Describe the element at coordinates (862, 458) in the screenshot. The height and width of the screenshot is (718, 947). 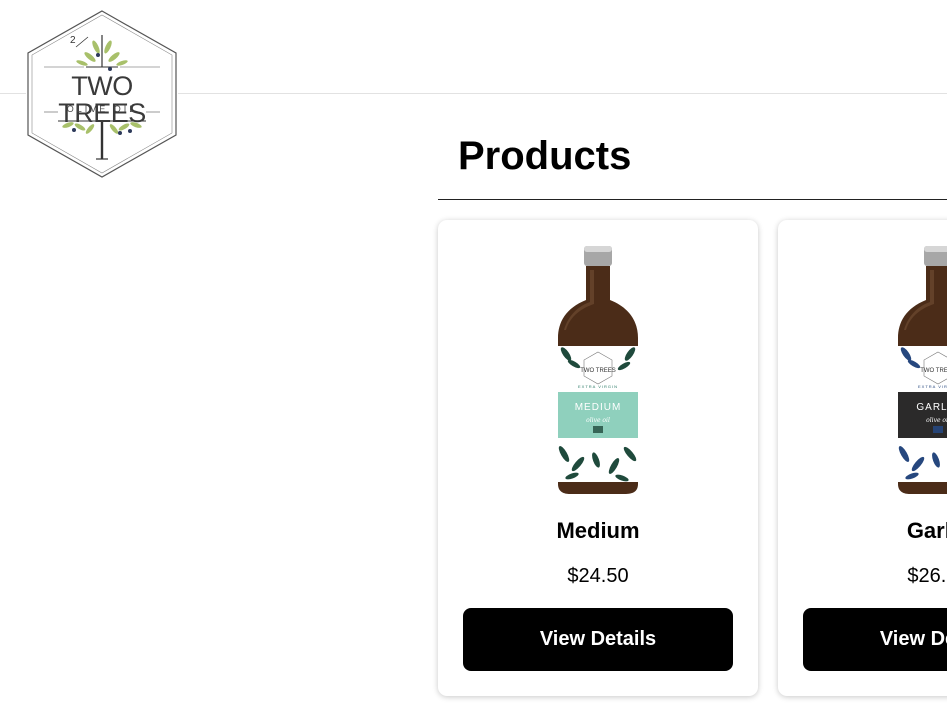
I see `product-card: TWO TREES EXTRA VIRGIN GARLIC olive oil` at that location.